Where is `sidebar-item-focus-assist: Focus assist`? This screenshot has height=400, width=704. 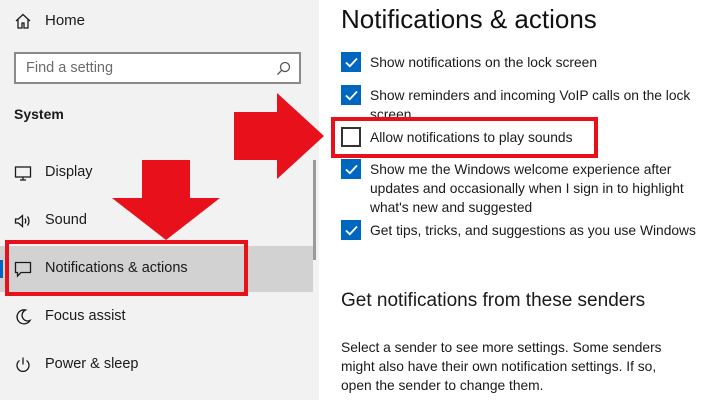 sidebar-item-focus-assist: Focus assist is located at coordinates (156, 317).